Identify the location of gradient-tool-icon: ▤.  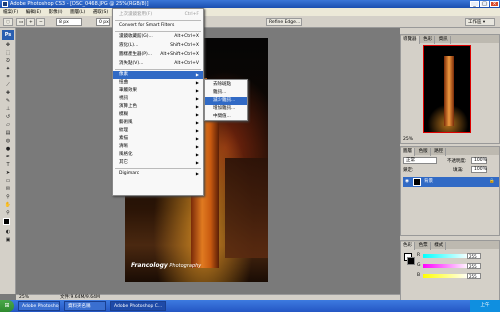
(8, 133).